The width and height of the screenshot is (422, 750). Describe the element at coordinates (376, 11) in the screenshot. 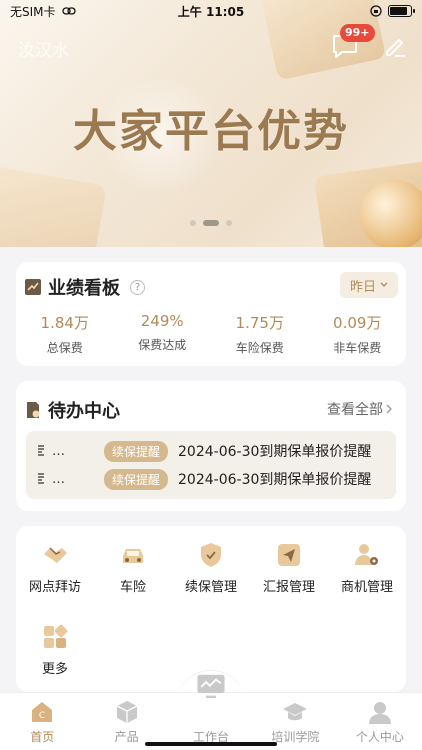

I see `orientation-lock-icon` at that location.